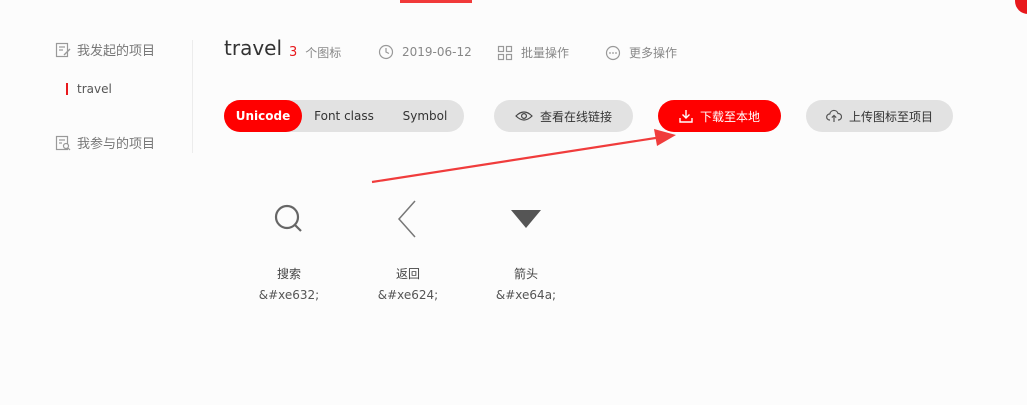 The height and width of the screenshot is (405, 1027). I want to click on icon-name: 返回, so click(407, 274).